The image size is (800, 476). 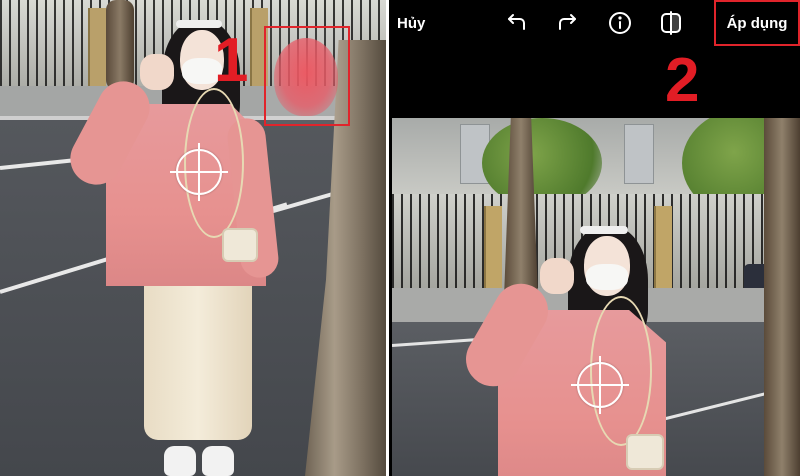 I want to click on editor-toolbar: Hủy Áp dụng, so click(x=594, y=24).